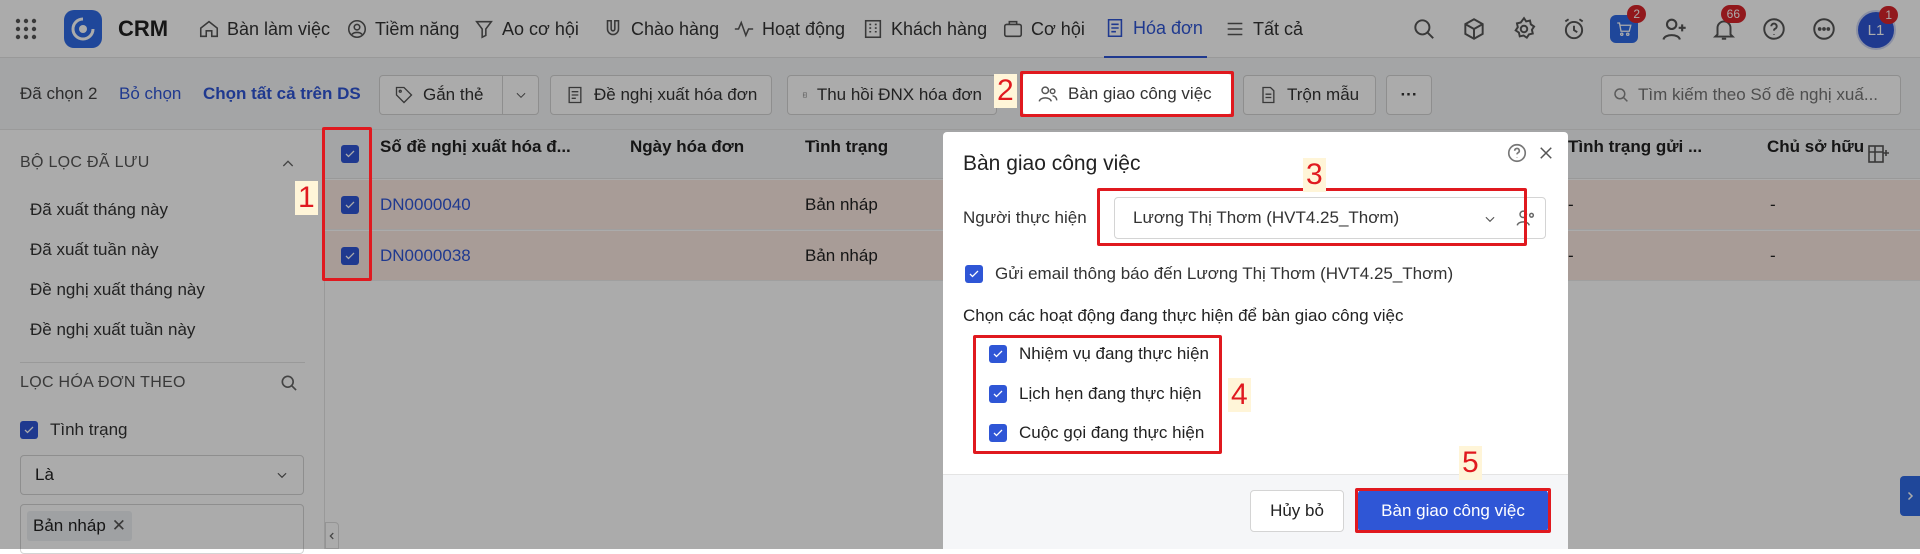  What do you see at coordinates (1097, 394) in the screenshot?
I see `annotation-box-activities` at bounding box center [1097, 394].